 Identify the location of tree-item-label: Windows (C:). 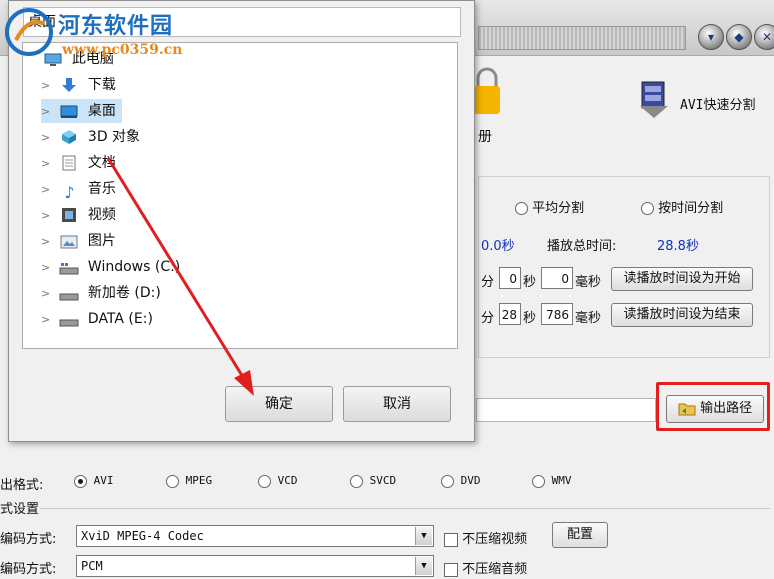
(134, 267).